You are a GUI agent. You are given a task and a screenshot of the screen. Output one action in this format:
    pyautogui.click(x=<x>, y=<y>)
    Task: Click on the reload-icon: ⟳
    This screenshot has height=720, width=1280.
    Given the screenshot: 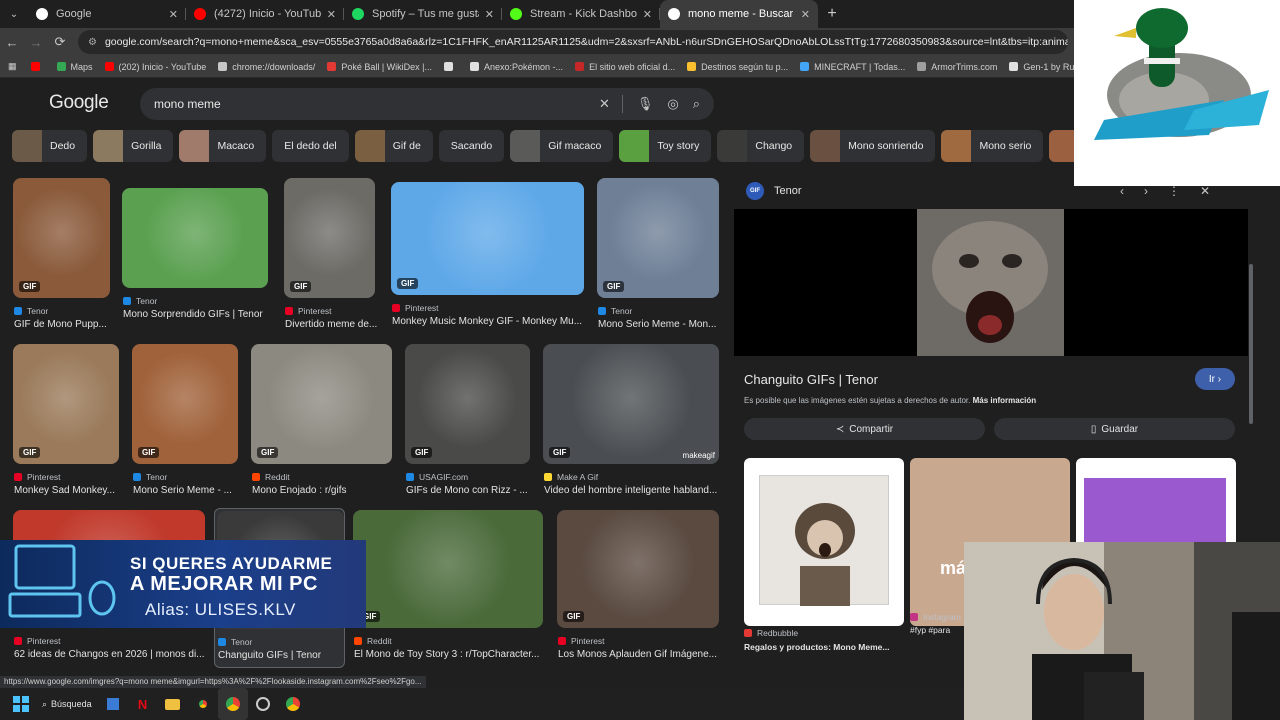 What is the action you would take?
    pyautogui.click(x=60, y=42)
    